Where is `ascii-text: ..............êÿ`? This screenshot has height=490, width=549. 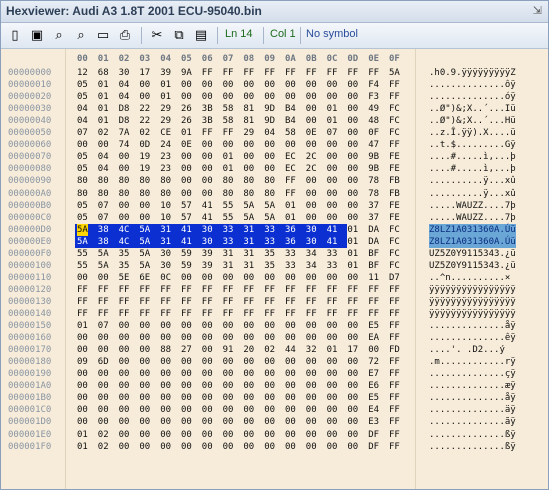 ascii-text: ..............êÿ is located at coordinates (472, 338).